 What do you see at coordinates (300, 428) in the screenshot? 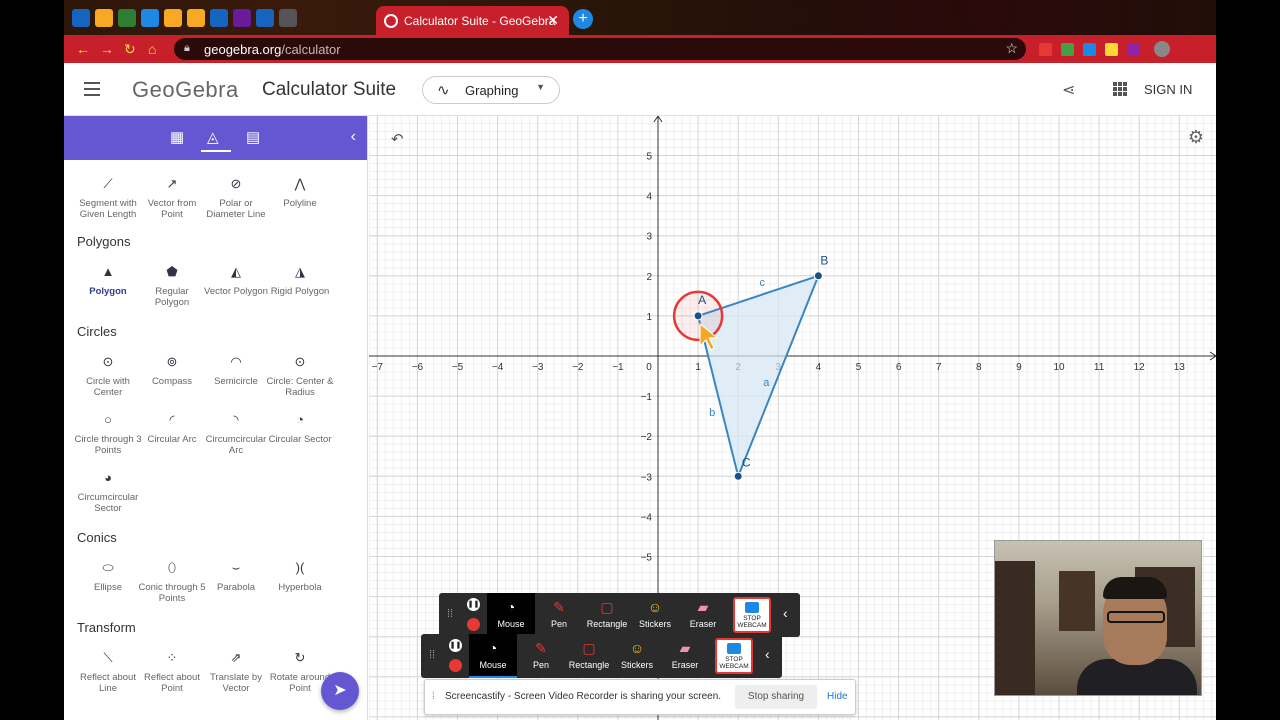
I see `tool-circular-sector: ◔ Circular Sector` at bounding box center [300, 428].